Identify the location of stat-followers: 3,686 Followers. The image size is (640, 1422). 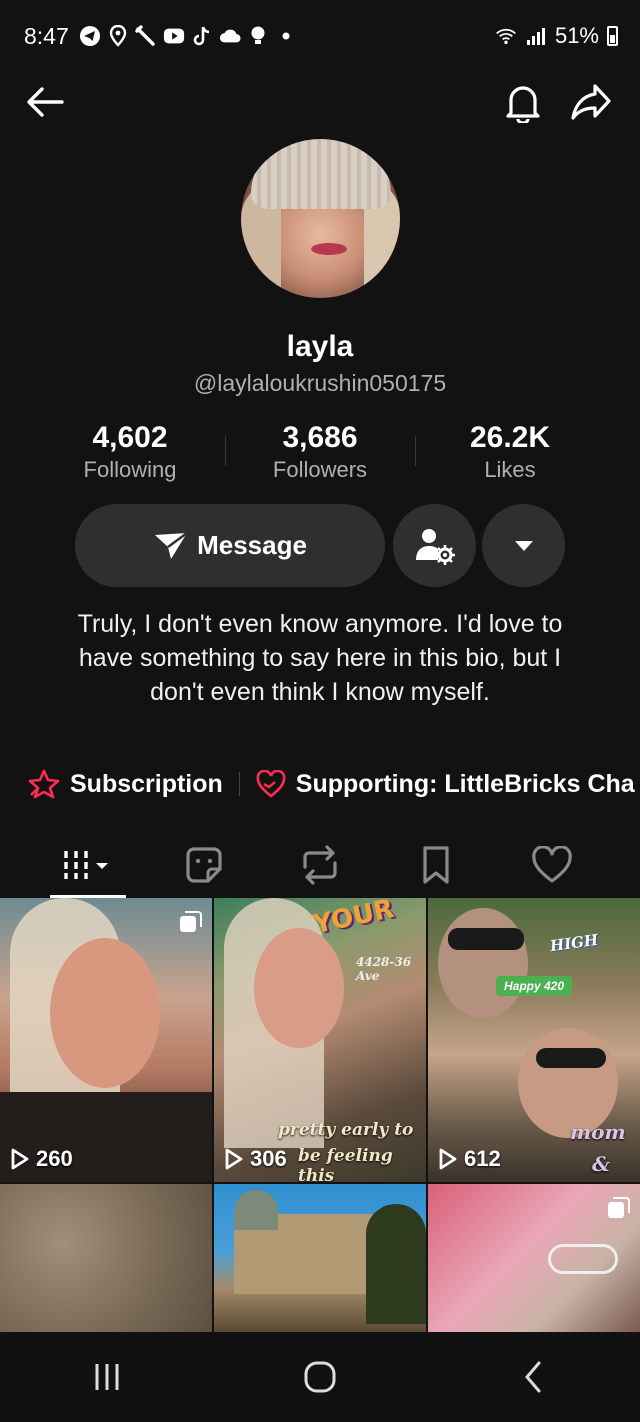
(320, 455).